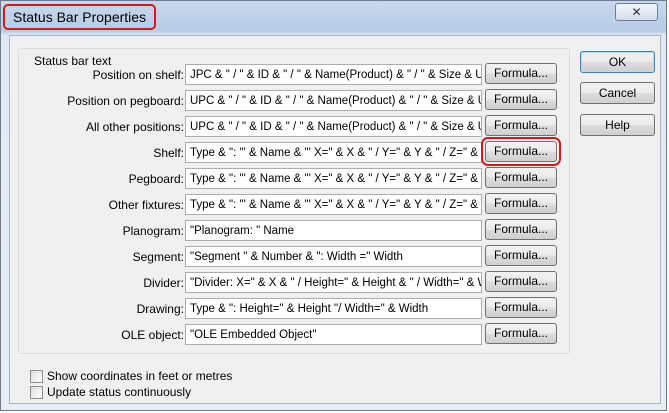 The height and width of the screenshot is (413, 669). Describe the element at coordinates (333, 256) in the screenshot. I see `segment-input: "Segment " & Number & ": Width =" Width` at that location.